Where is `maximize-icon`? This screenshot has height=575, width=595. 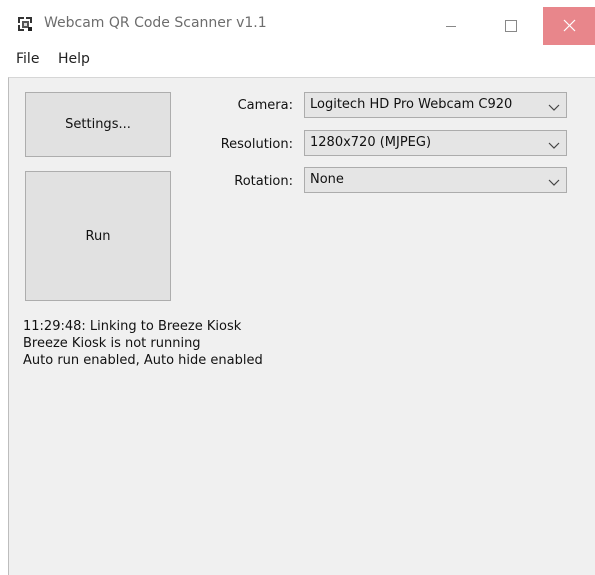 maximize-icon is located at coordinates (510, 26).